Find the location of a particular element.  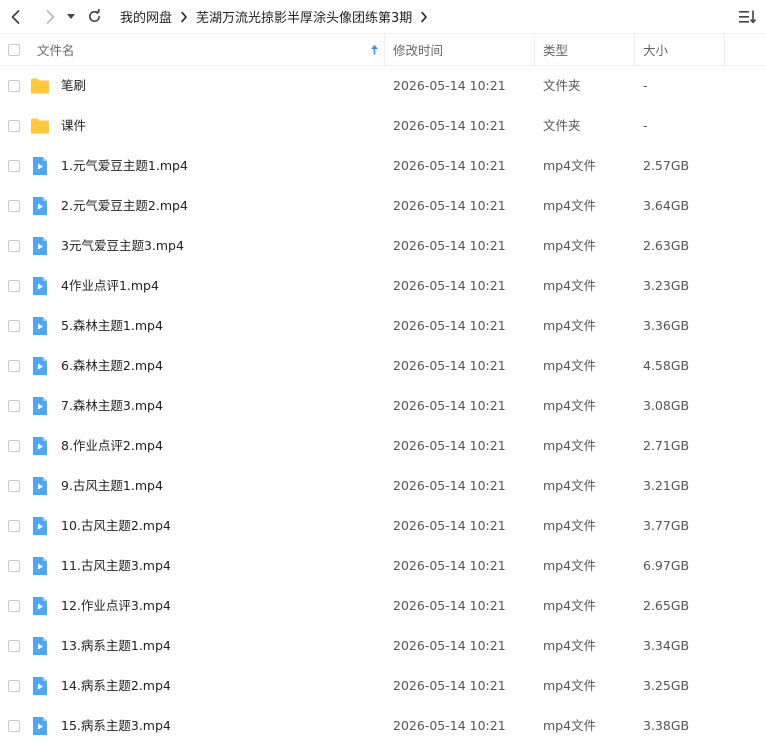

back-button is located at coordinates (16, 17).